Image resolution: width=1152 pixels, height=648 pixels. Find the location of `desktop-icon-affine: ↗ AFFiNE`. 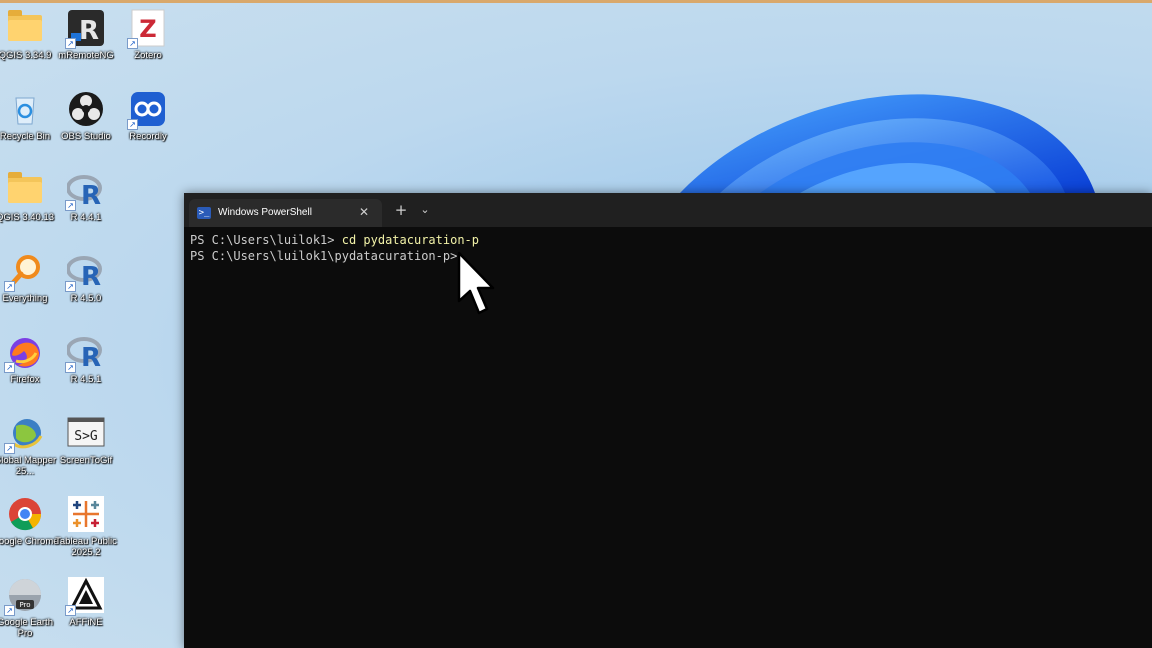

desktop-icon-affine: ↗ AFFiNE is located at coordinates (86, 609).